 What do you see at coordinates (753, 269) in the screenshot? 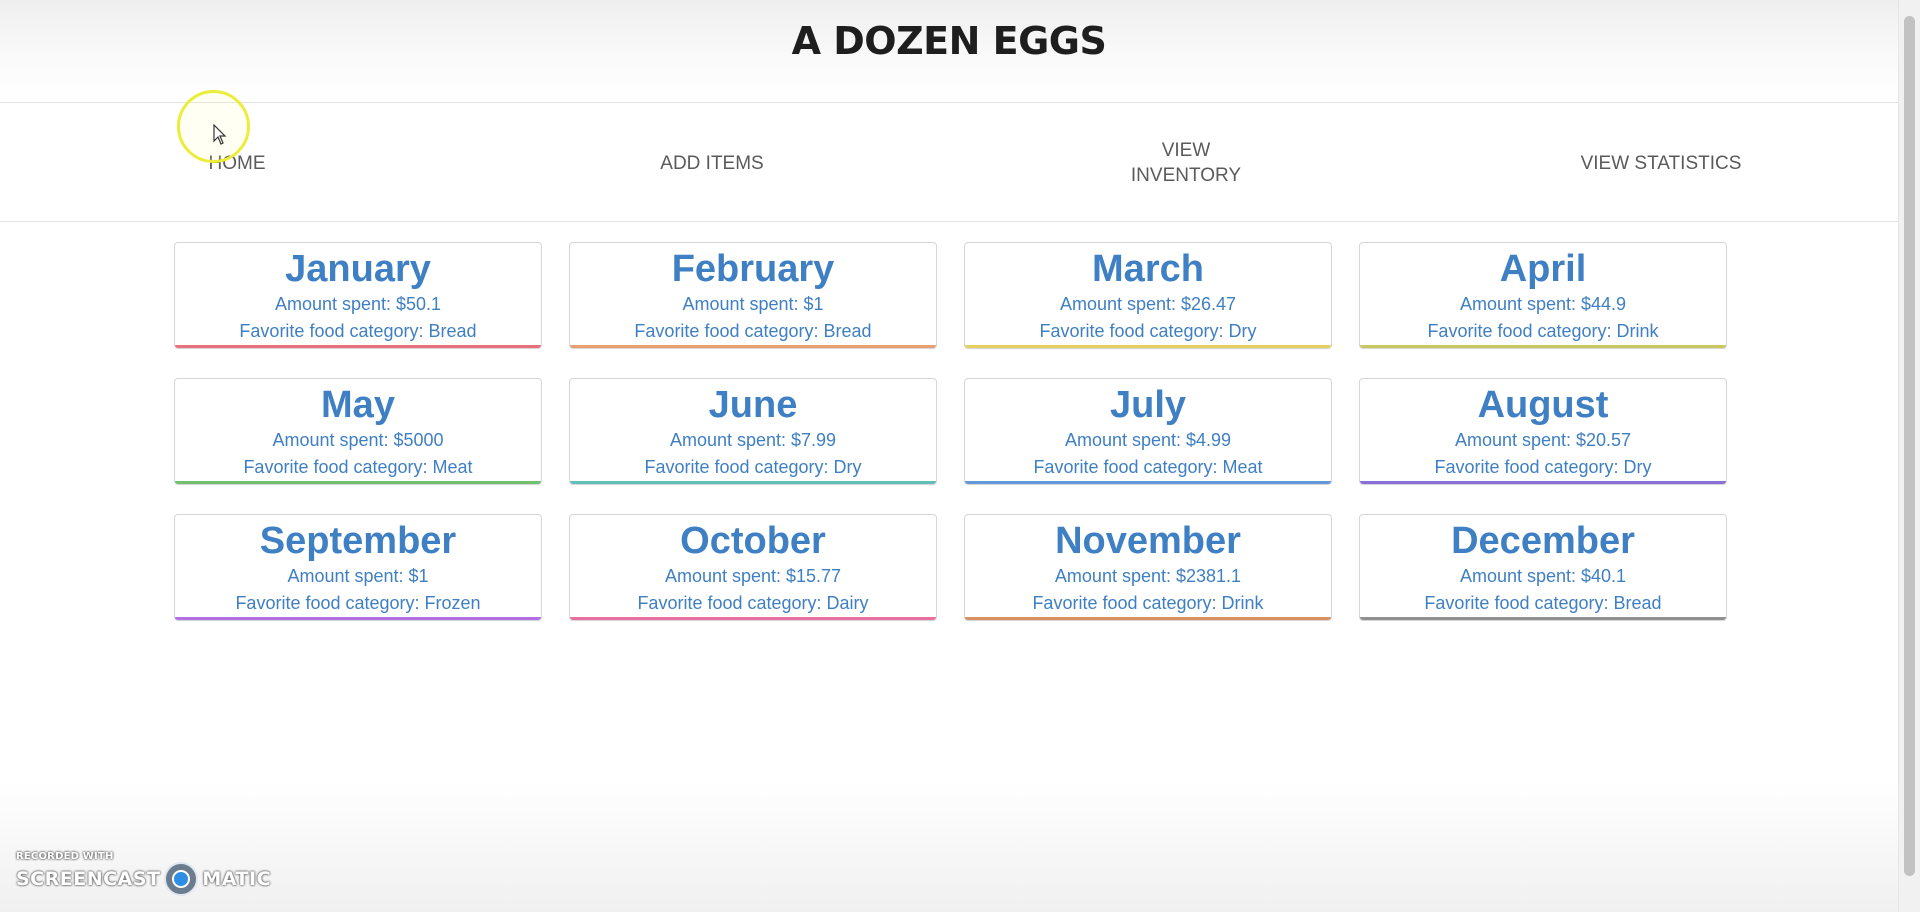
I see `month-title: February` at bounding box center [753, 269].